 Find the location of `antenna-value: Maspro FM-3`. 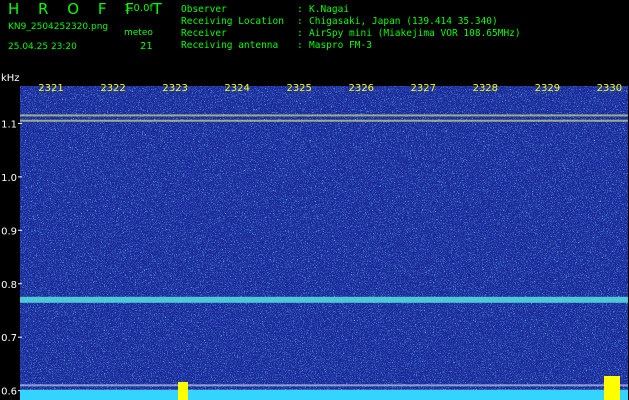

antenna-value: Maspro FM-3 is located at coordinates (340, 45).